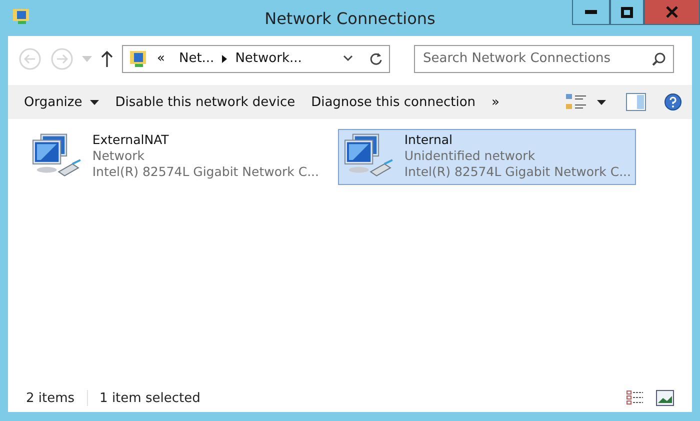 The image size is (700, 421). What do you see at coordinates (119, 156) in the screenshot?
I see `connection-status: Network` at bounding box center [119, 156].